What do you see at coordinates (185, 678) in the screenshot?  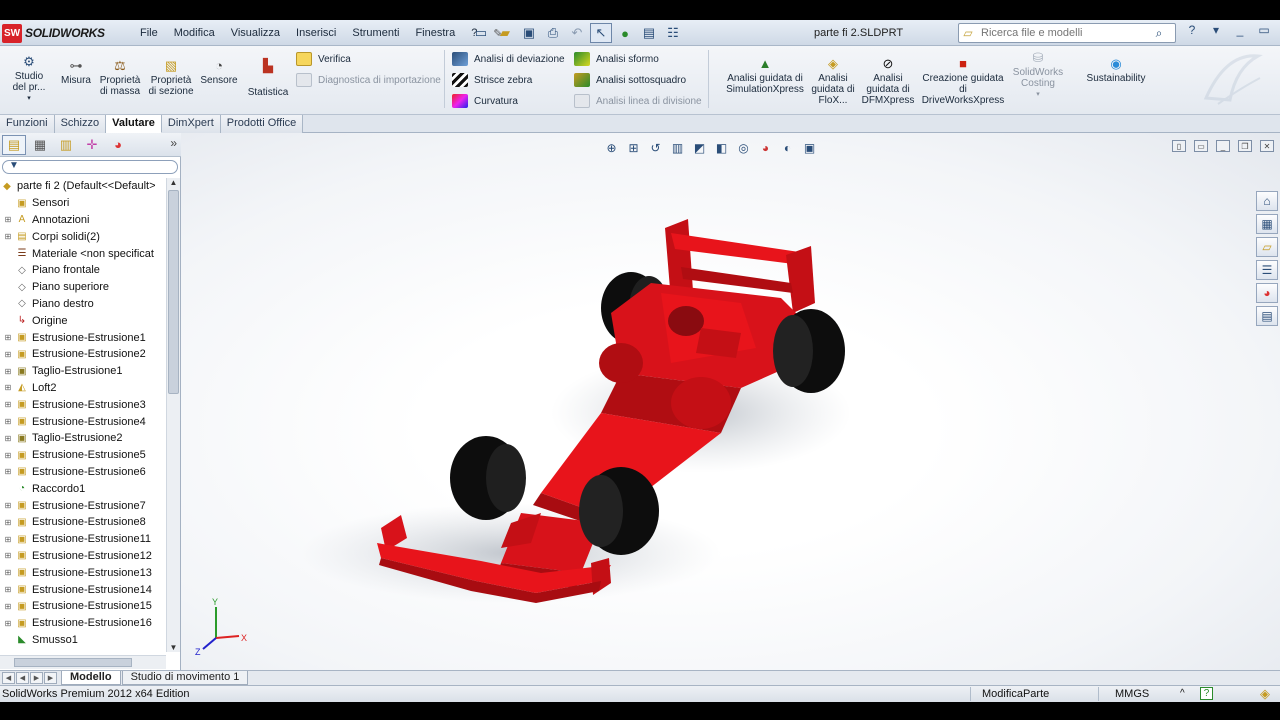 I see `tab-studio-movimento: Studio di movimento 1` at bounding box center [185, 678].